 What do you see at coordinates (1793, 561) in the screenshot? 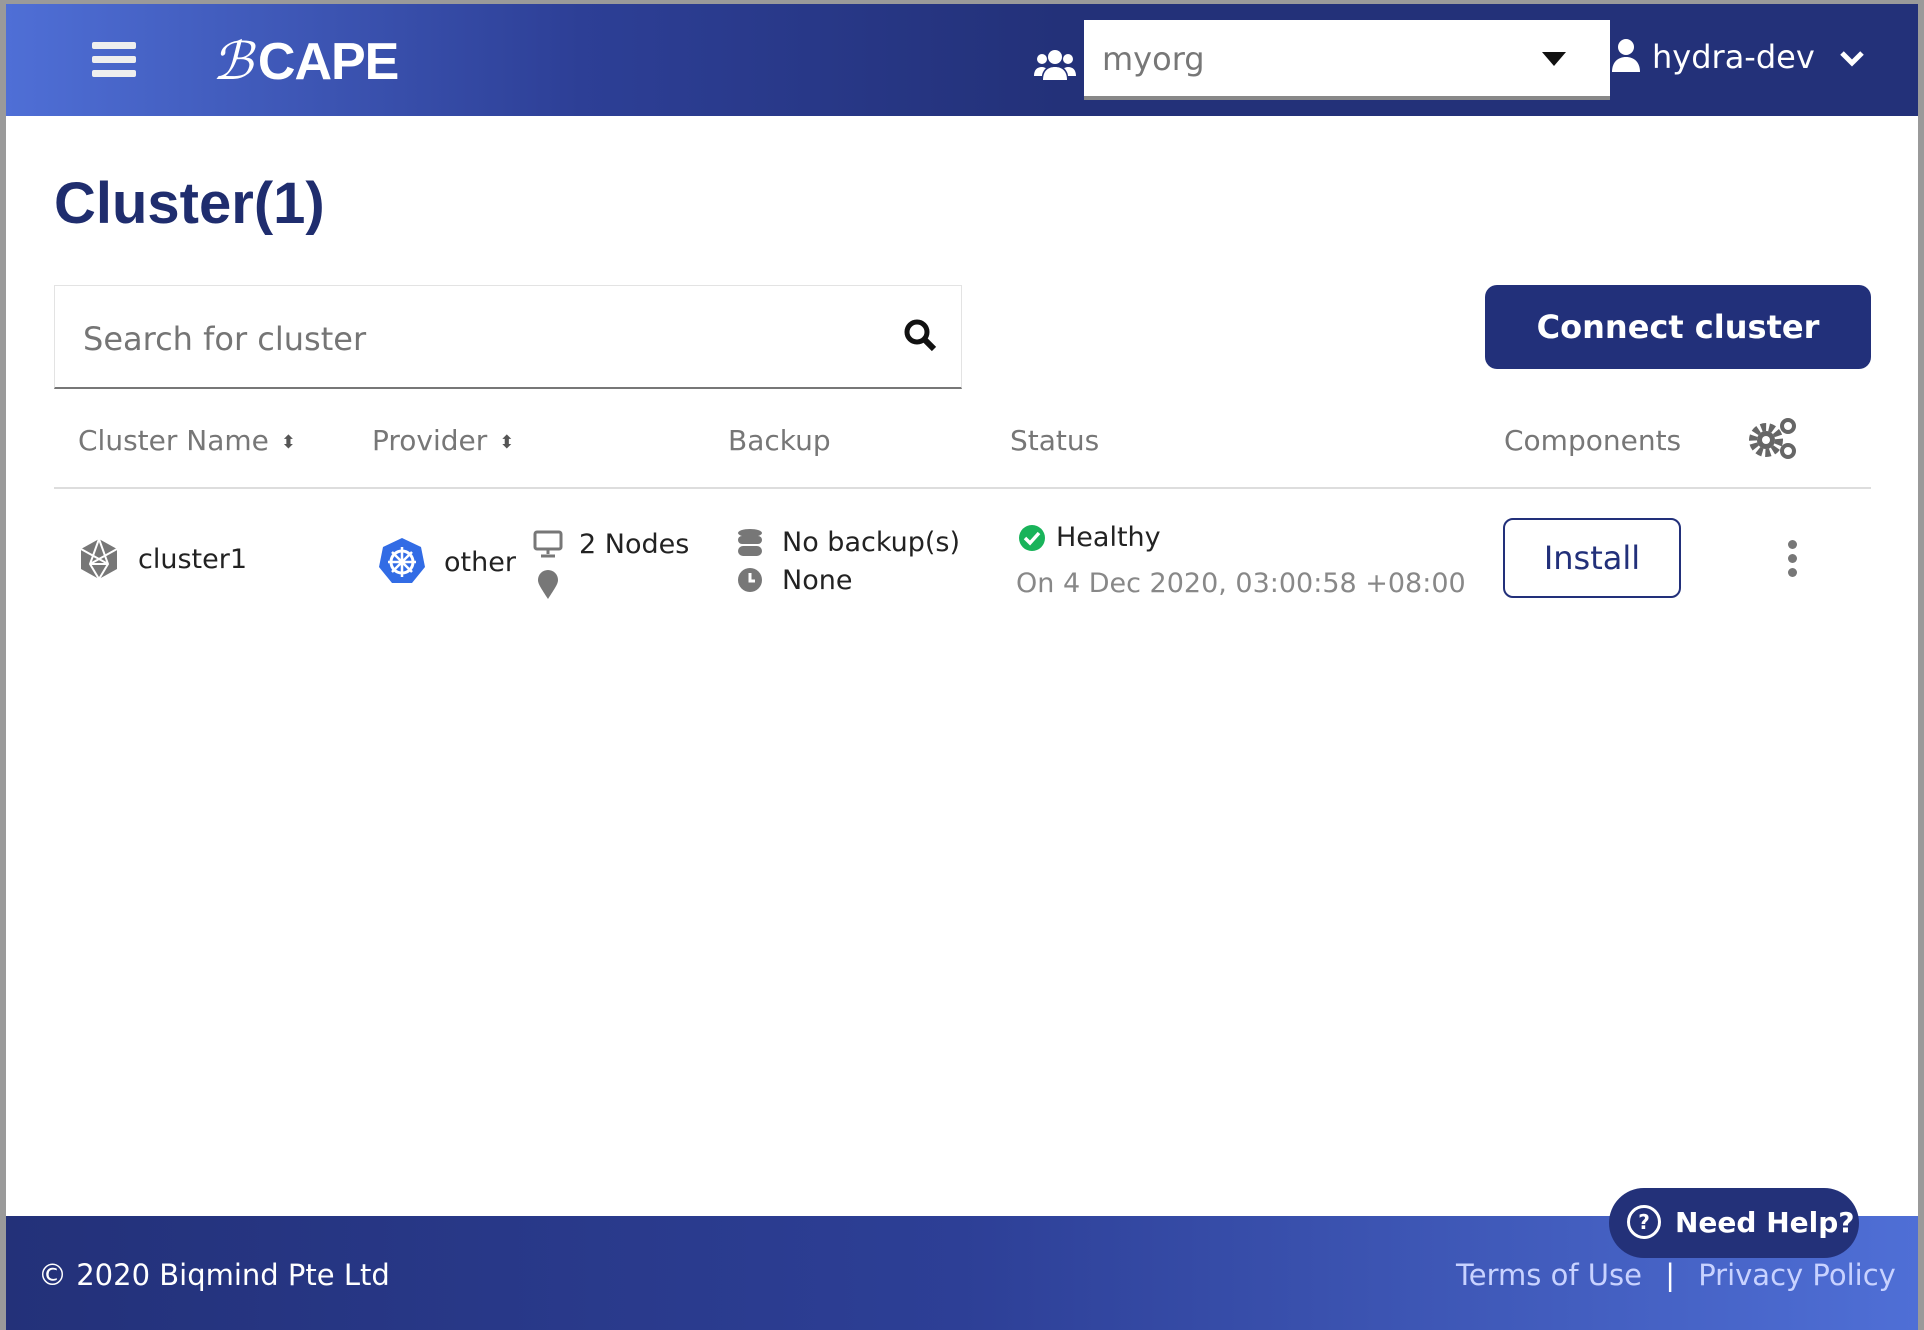
I see `more-options-icon` at bounding box center [1793, 561].